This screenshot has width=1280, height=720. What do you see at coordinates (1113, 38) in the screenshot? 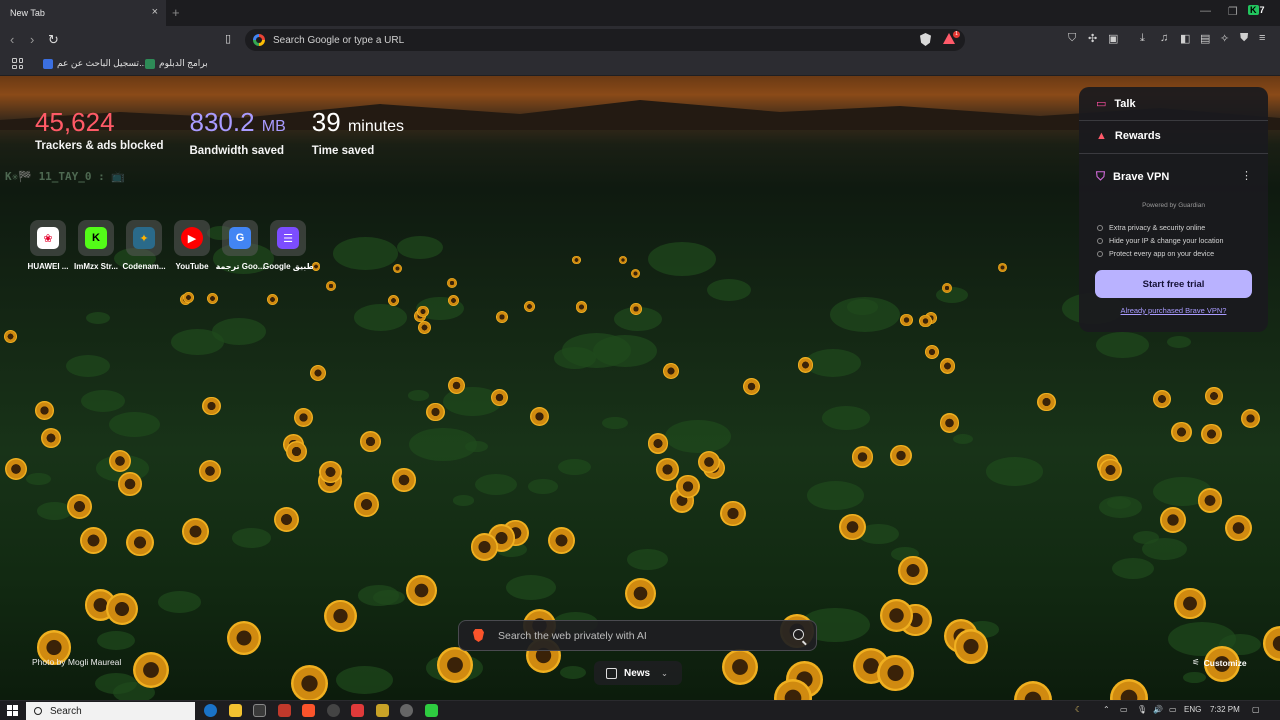
I see `cast-icon: ▣` at bounding box center [1113, 38].